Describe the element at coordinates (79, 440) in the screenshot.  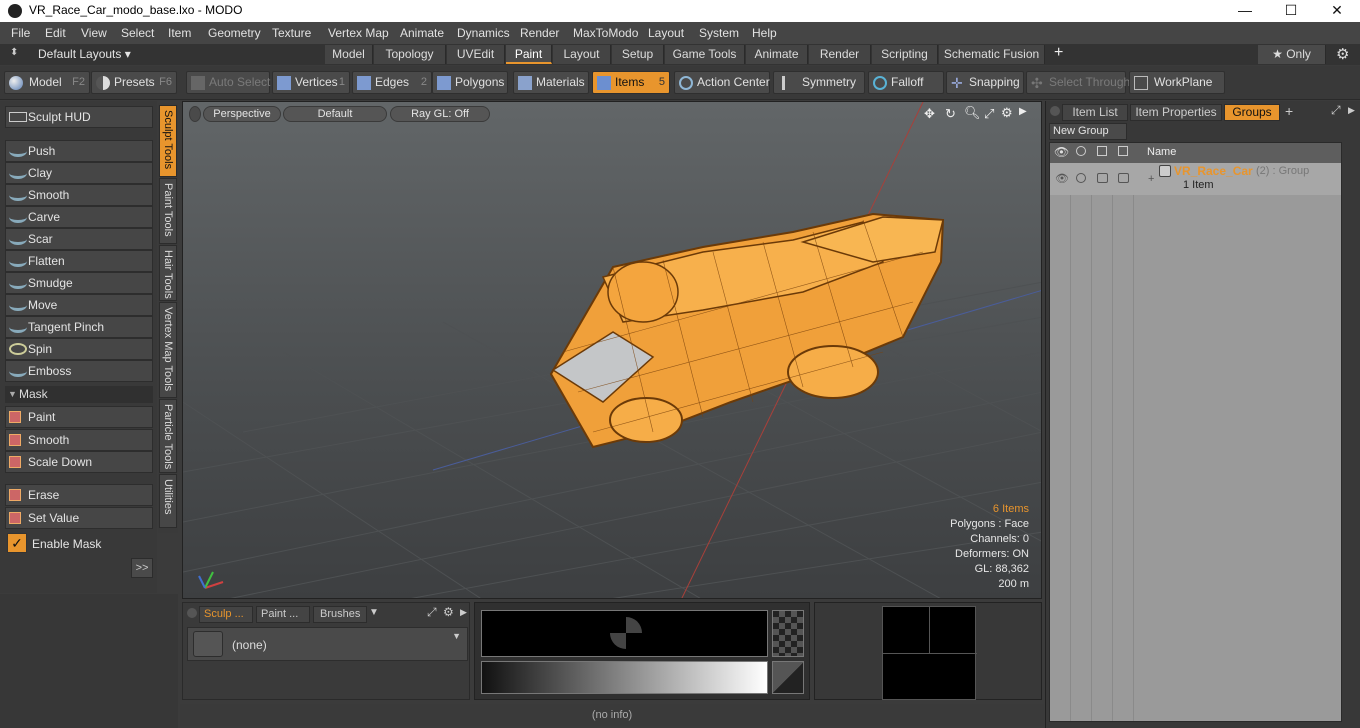
I see `mask-smooth: Smooth` at that location.